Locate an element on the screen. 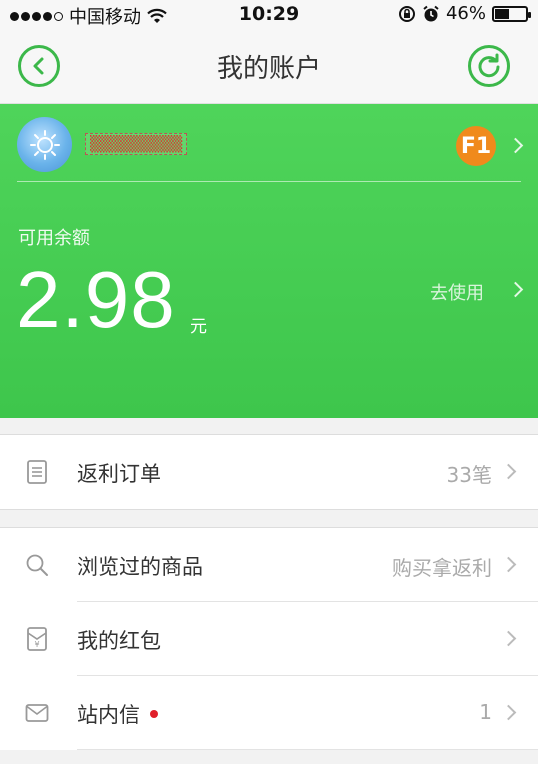 The height and width of the screenshot is (764, 538). use-chevron-icon is located at coordinates (515, 289).